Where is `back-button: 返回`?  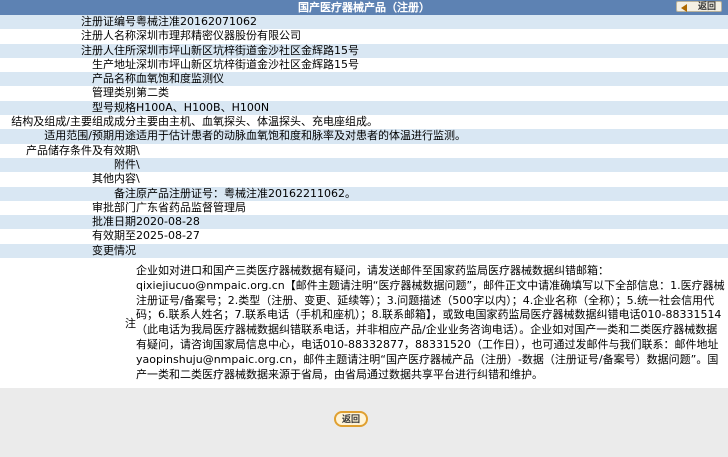
back-button: 返回 is located at coordinates (699, 6).